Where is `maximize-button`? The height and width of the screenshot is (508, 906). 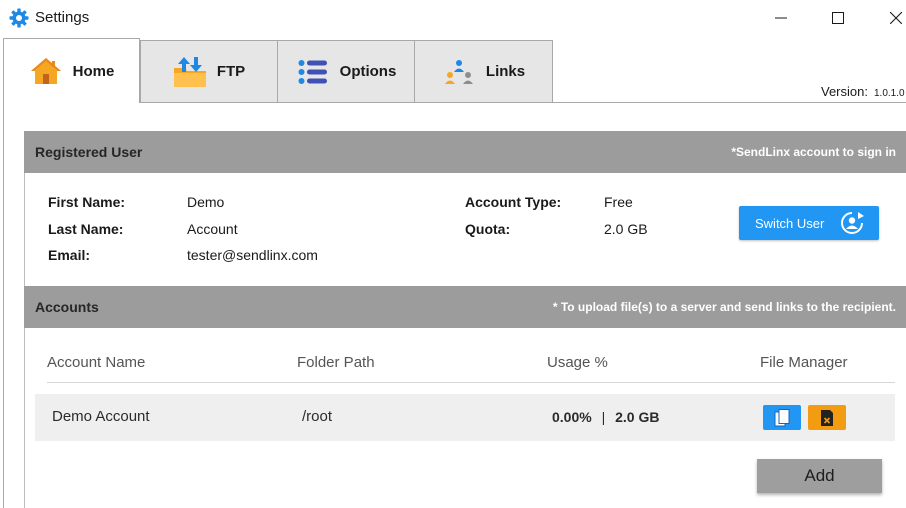
maximize-button is located at coordinates (838, 18).